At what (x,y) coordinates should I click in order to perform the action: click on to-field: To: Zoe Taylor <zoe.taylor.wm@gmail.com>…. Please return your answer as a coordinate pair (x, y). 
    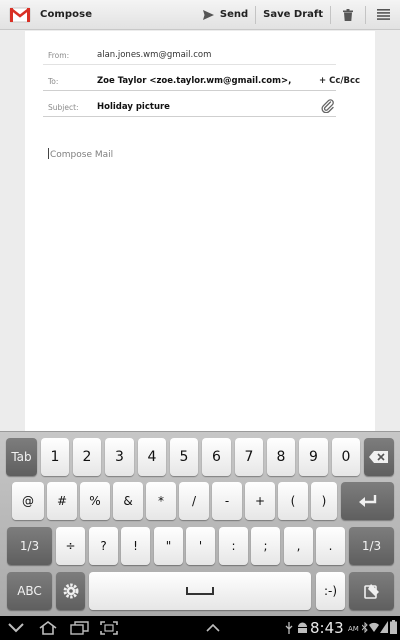
    Looking at the image, I should click on (189, 81).